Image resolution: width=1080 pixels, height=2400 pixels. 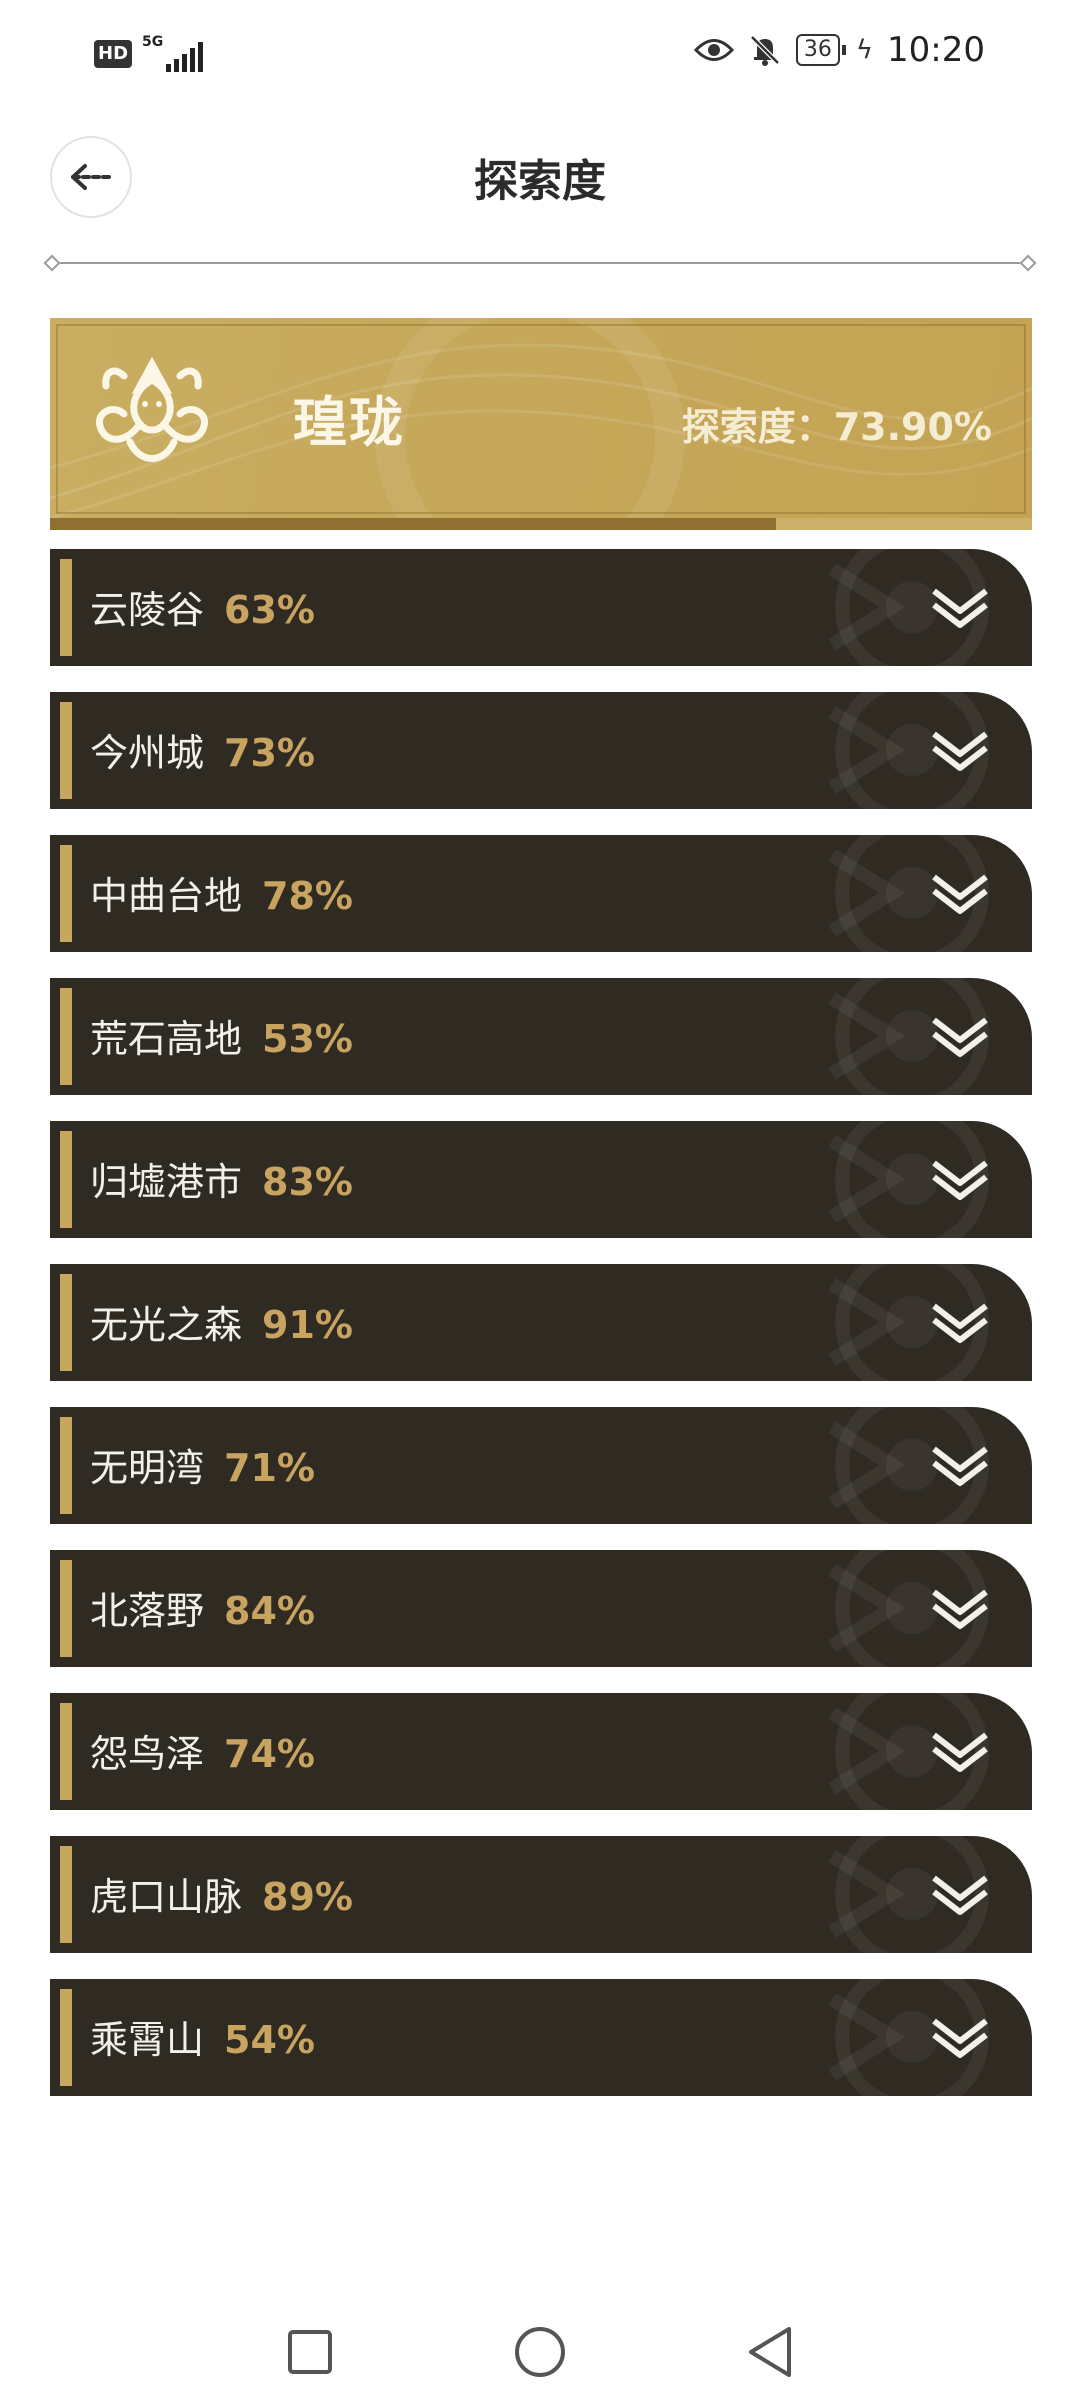 I want to click on triangle-back-icon, so click(x=770, y=2352).